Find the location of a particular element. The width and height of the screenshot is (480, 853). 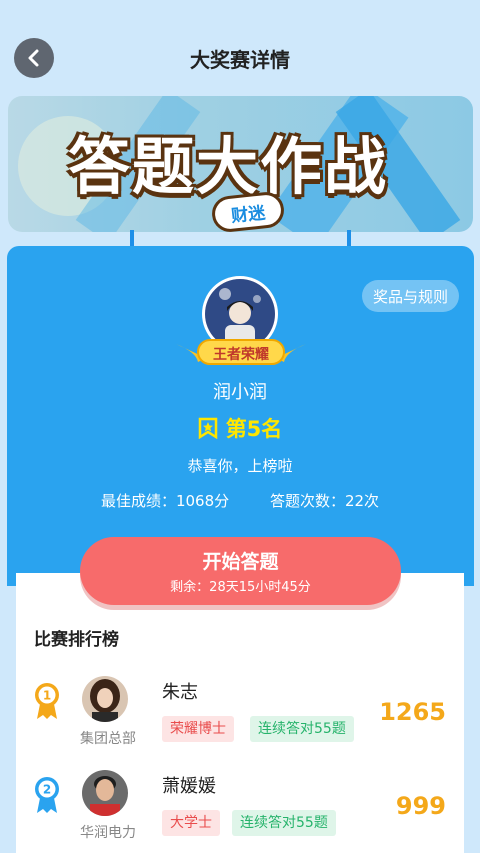

start-quiz-label: 开始答题 is located at coordinates (240, 562).